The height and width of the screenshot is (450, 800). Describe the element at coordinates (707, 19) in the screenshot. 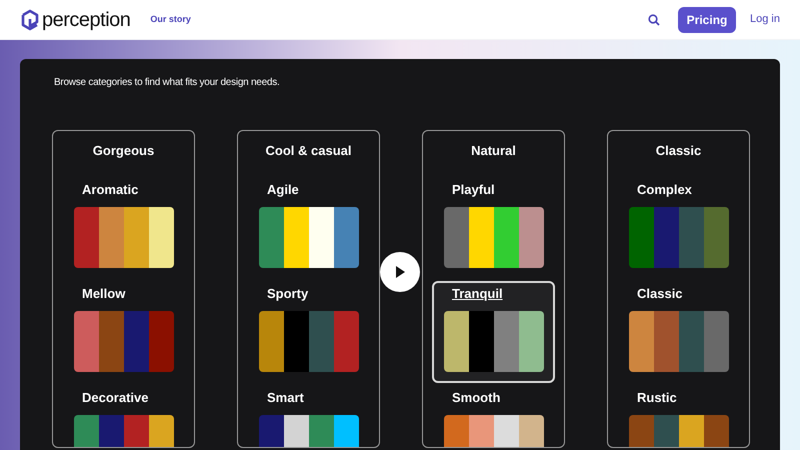

I see `pricing-button: Pricing` at that location.